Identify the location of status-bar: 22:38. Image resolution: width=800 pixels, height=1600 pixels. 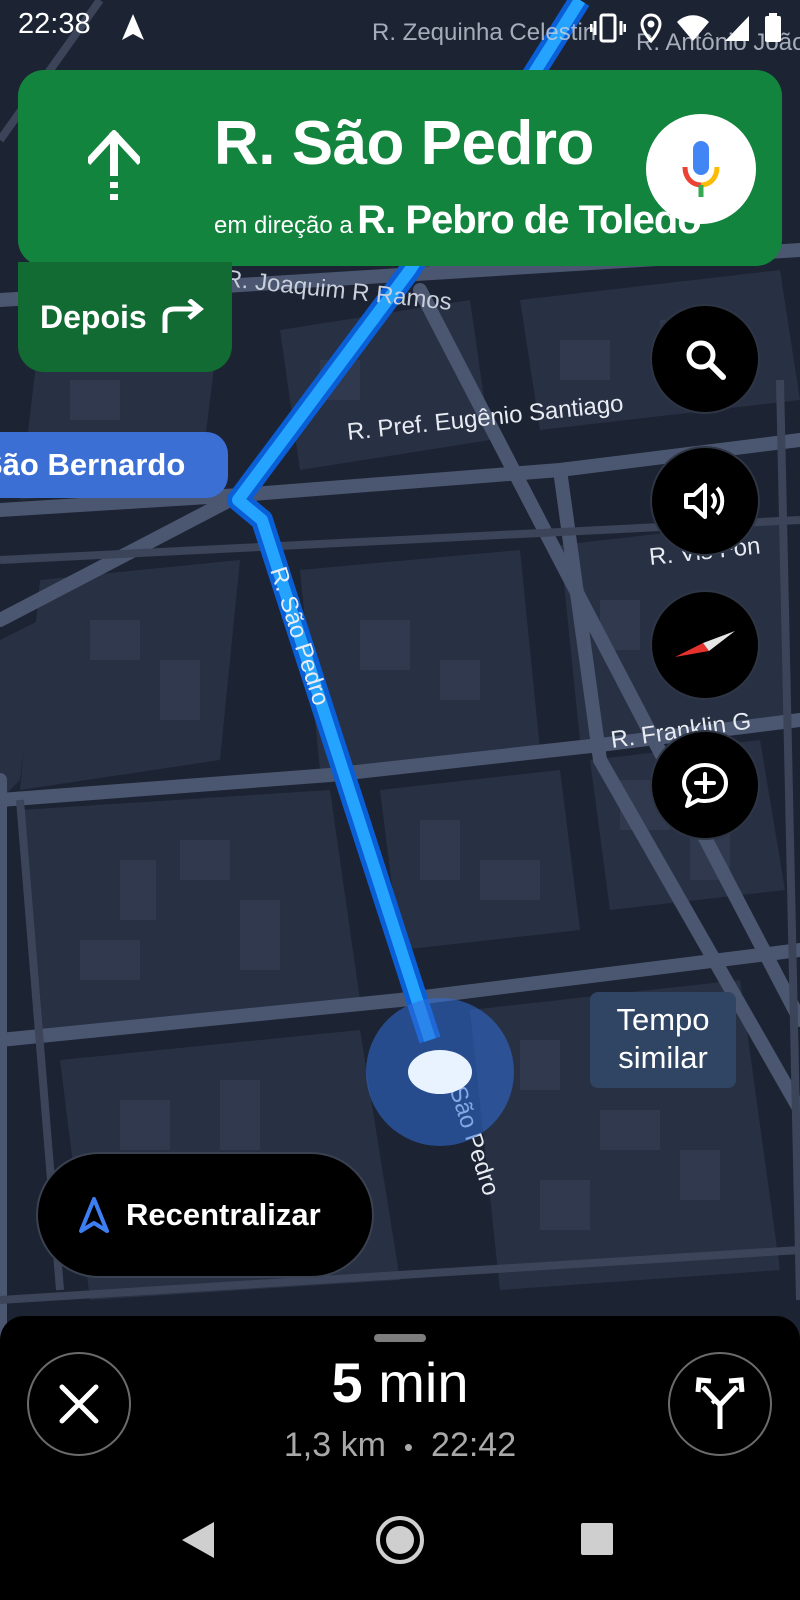
(400, 27).